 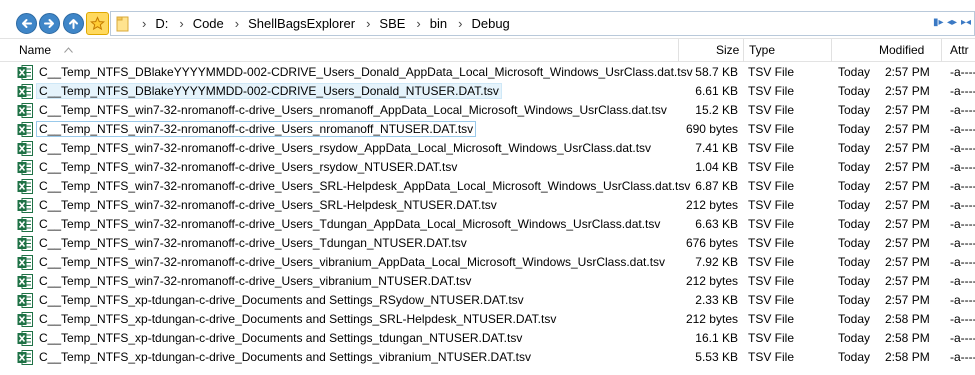 What do you see at coordinates (490, 23) in the screenshot?
I see `breadcrumb-debug: Debug` at bounding box center [490, 23].